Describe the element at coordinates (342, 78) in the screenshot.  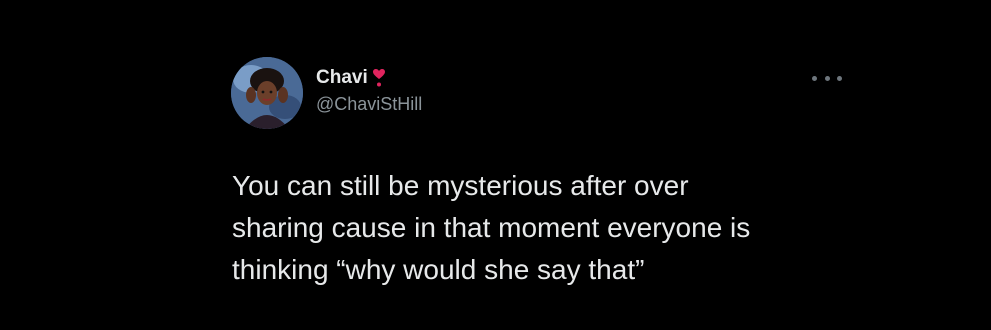
I see `author-display-name: Chavi` at that location.